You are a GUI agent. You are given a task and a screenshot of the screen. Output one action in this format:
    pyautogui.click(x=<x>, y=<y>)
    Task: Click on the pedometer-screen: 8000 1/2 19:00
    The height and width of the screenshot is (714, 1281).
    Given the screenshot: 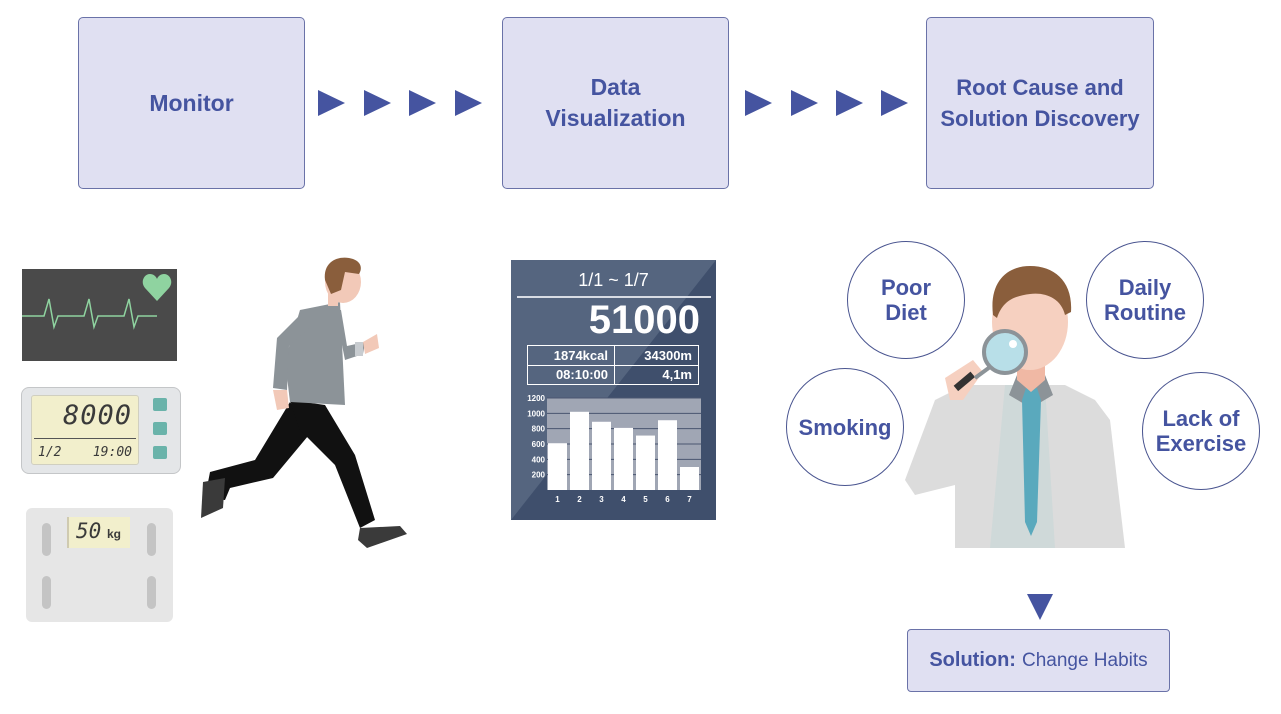 What is the action you would take?
    pyautogui.click(x=85, y=430)
    